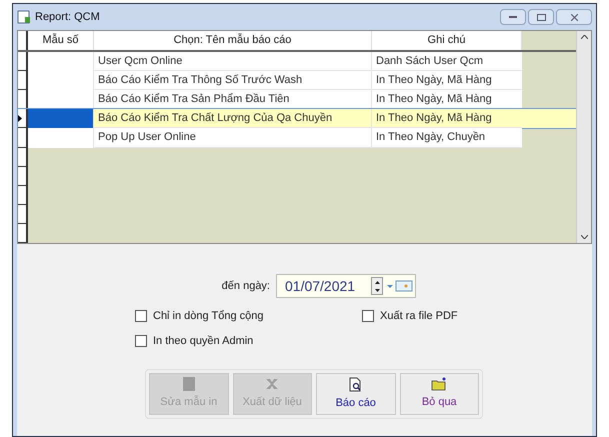 Image resolution: width=609 pixels, height=437 pixels. Describe the element at coordinates (233, 62) in the screenshot. I see `table-cell: User Qcm Online` at that location.